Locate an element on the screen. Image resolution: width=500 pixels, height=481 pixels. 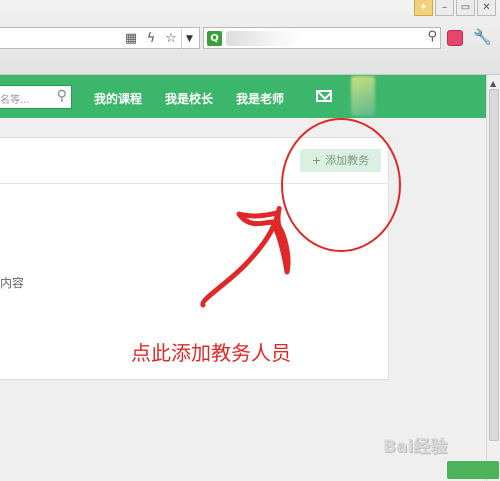
nav-principal: 我是校长 is located at coordinates (189, 98).